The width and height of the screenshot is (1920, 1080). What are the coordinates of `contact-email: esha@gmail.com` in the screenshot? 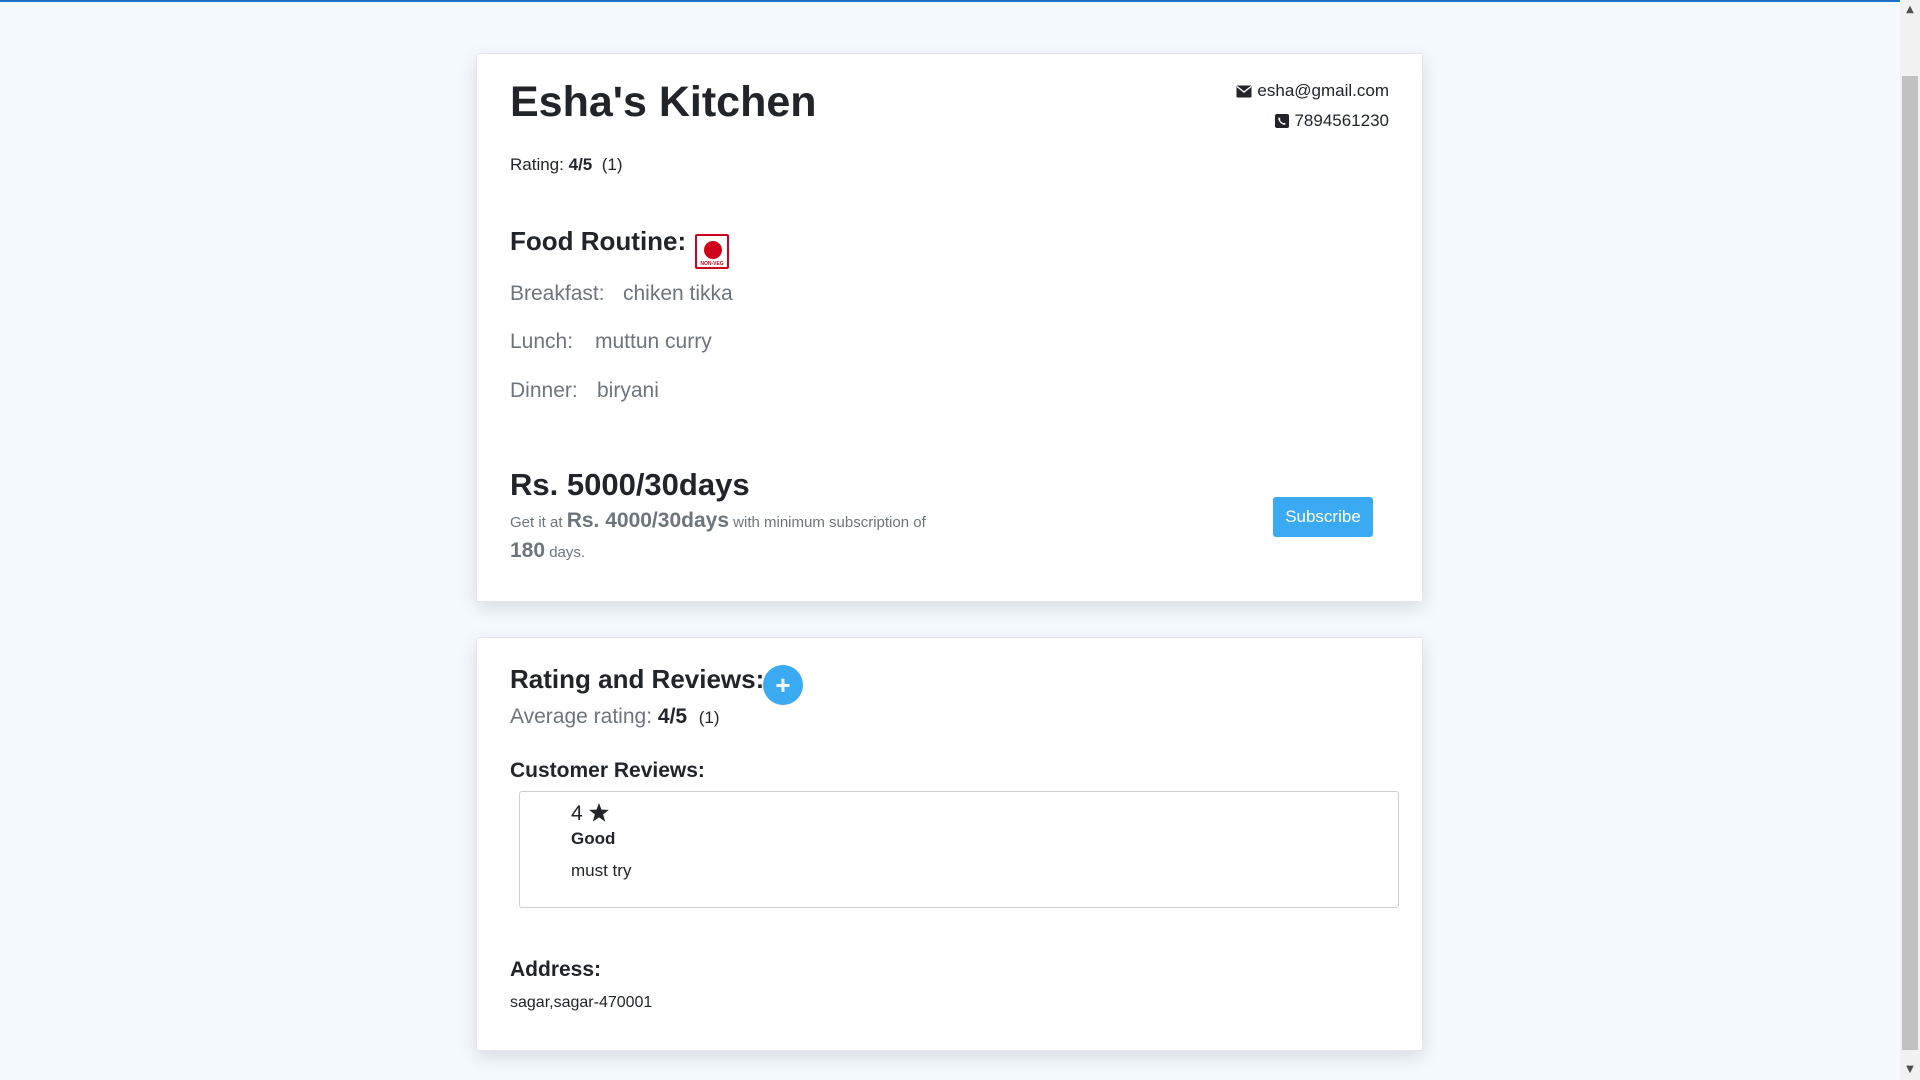 It's located at (1312, 92).